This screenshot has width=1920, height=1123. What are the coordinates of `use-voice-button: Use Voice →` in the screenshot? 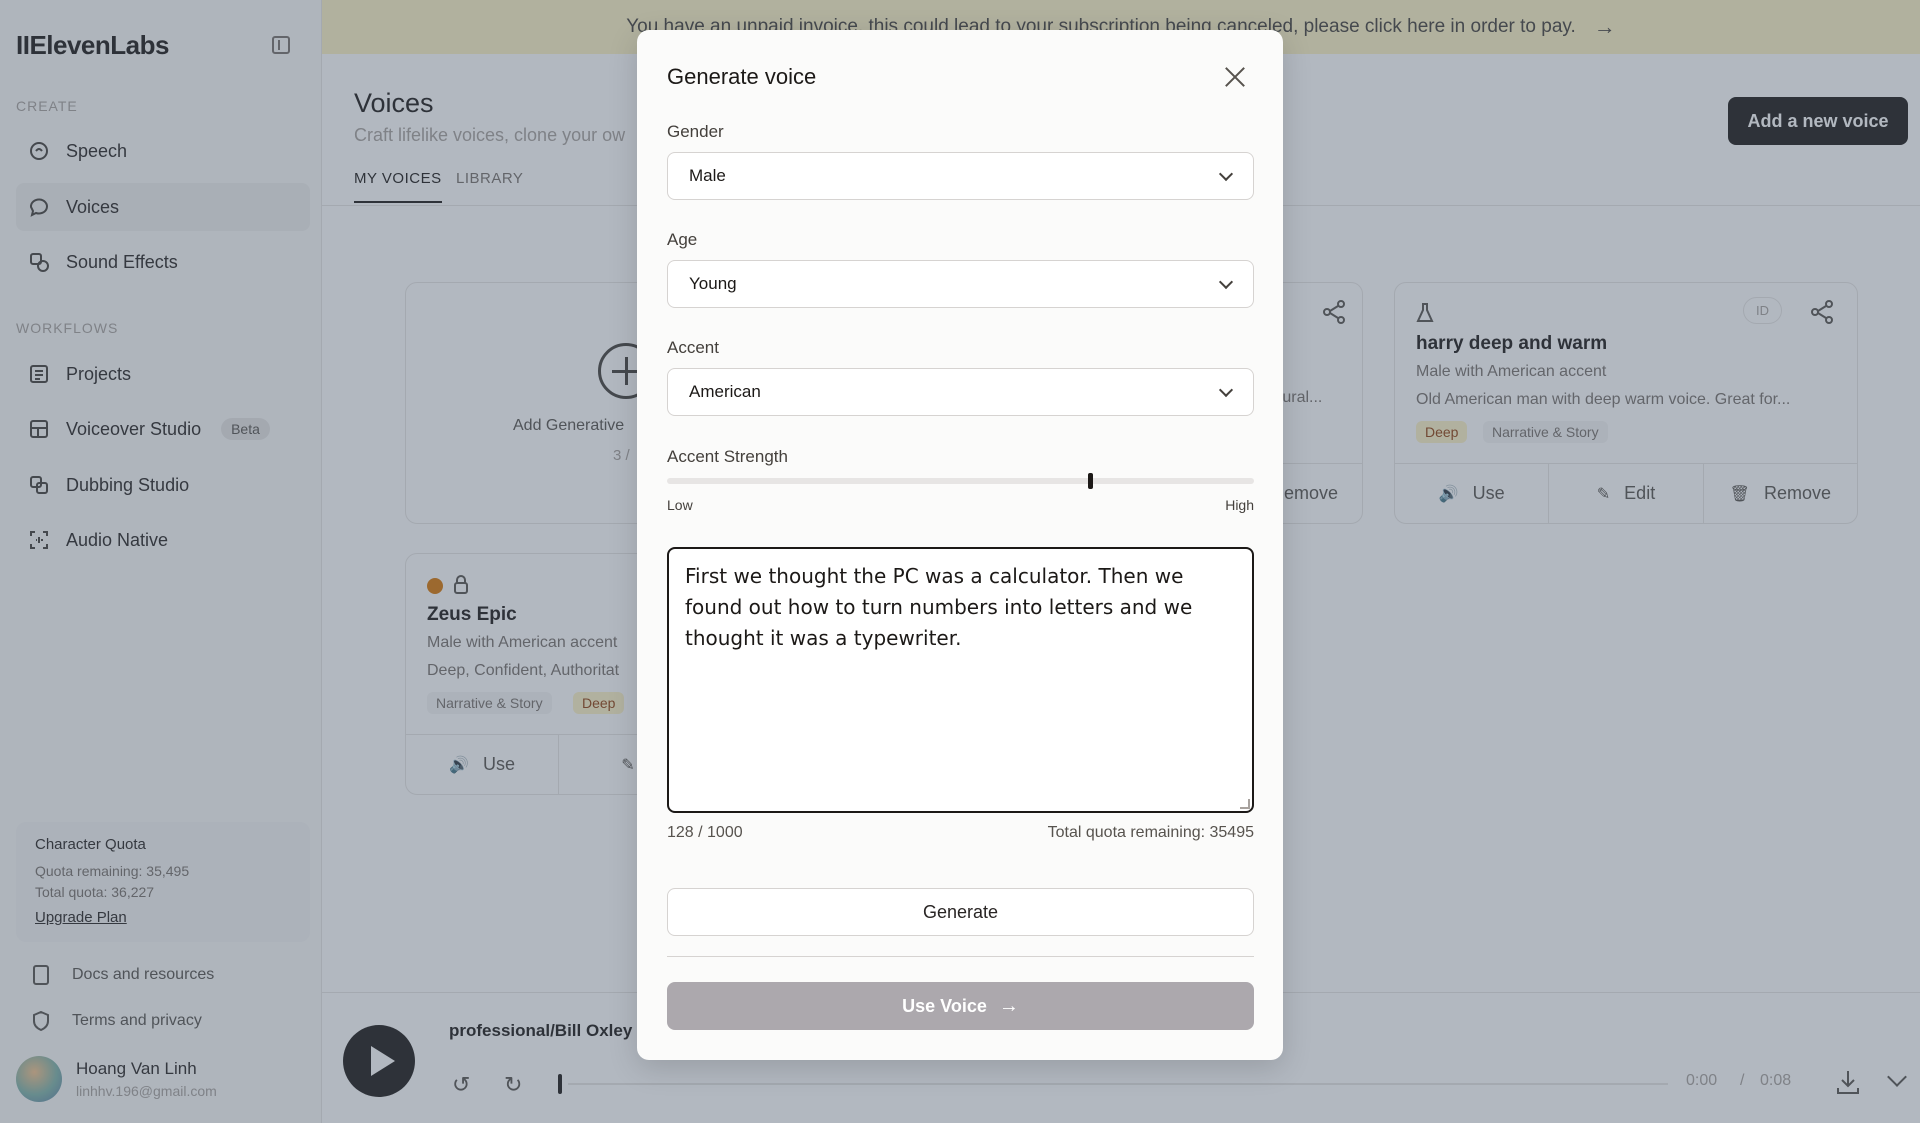 It's located at (960, 1006).